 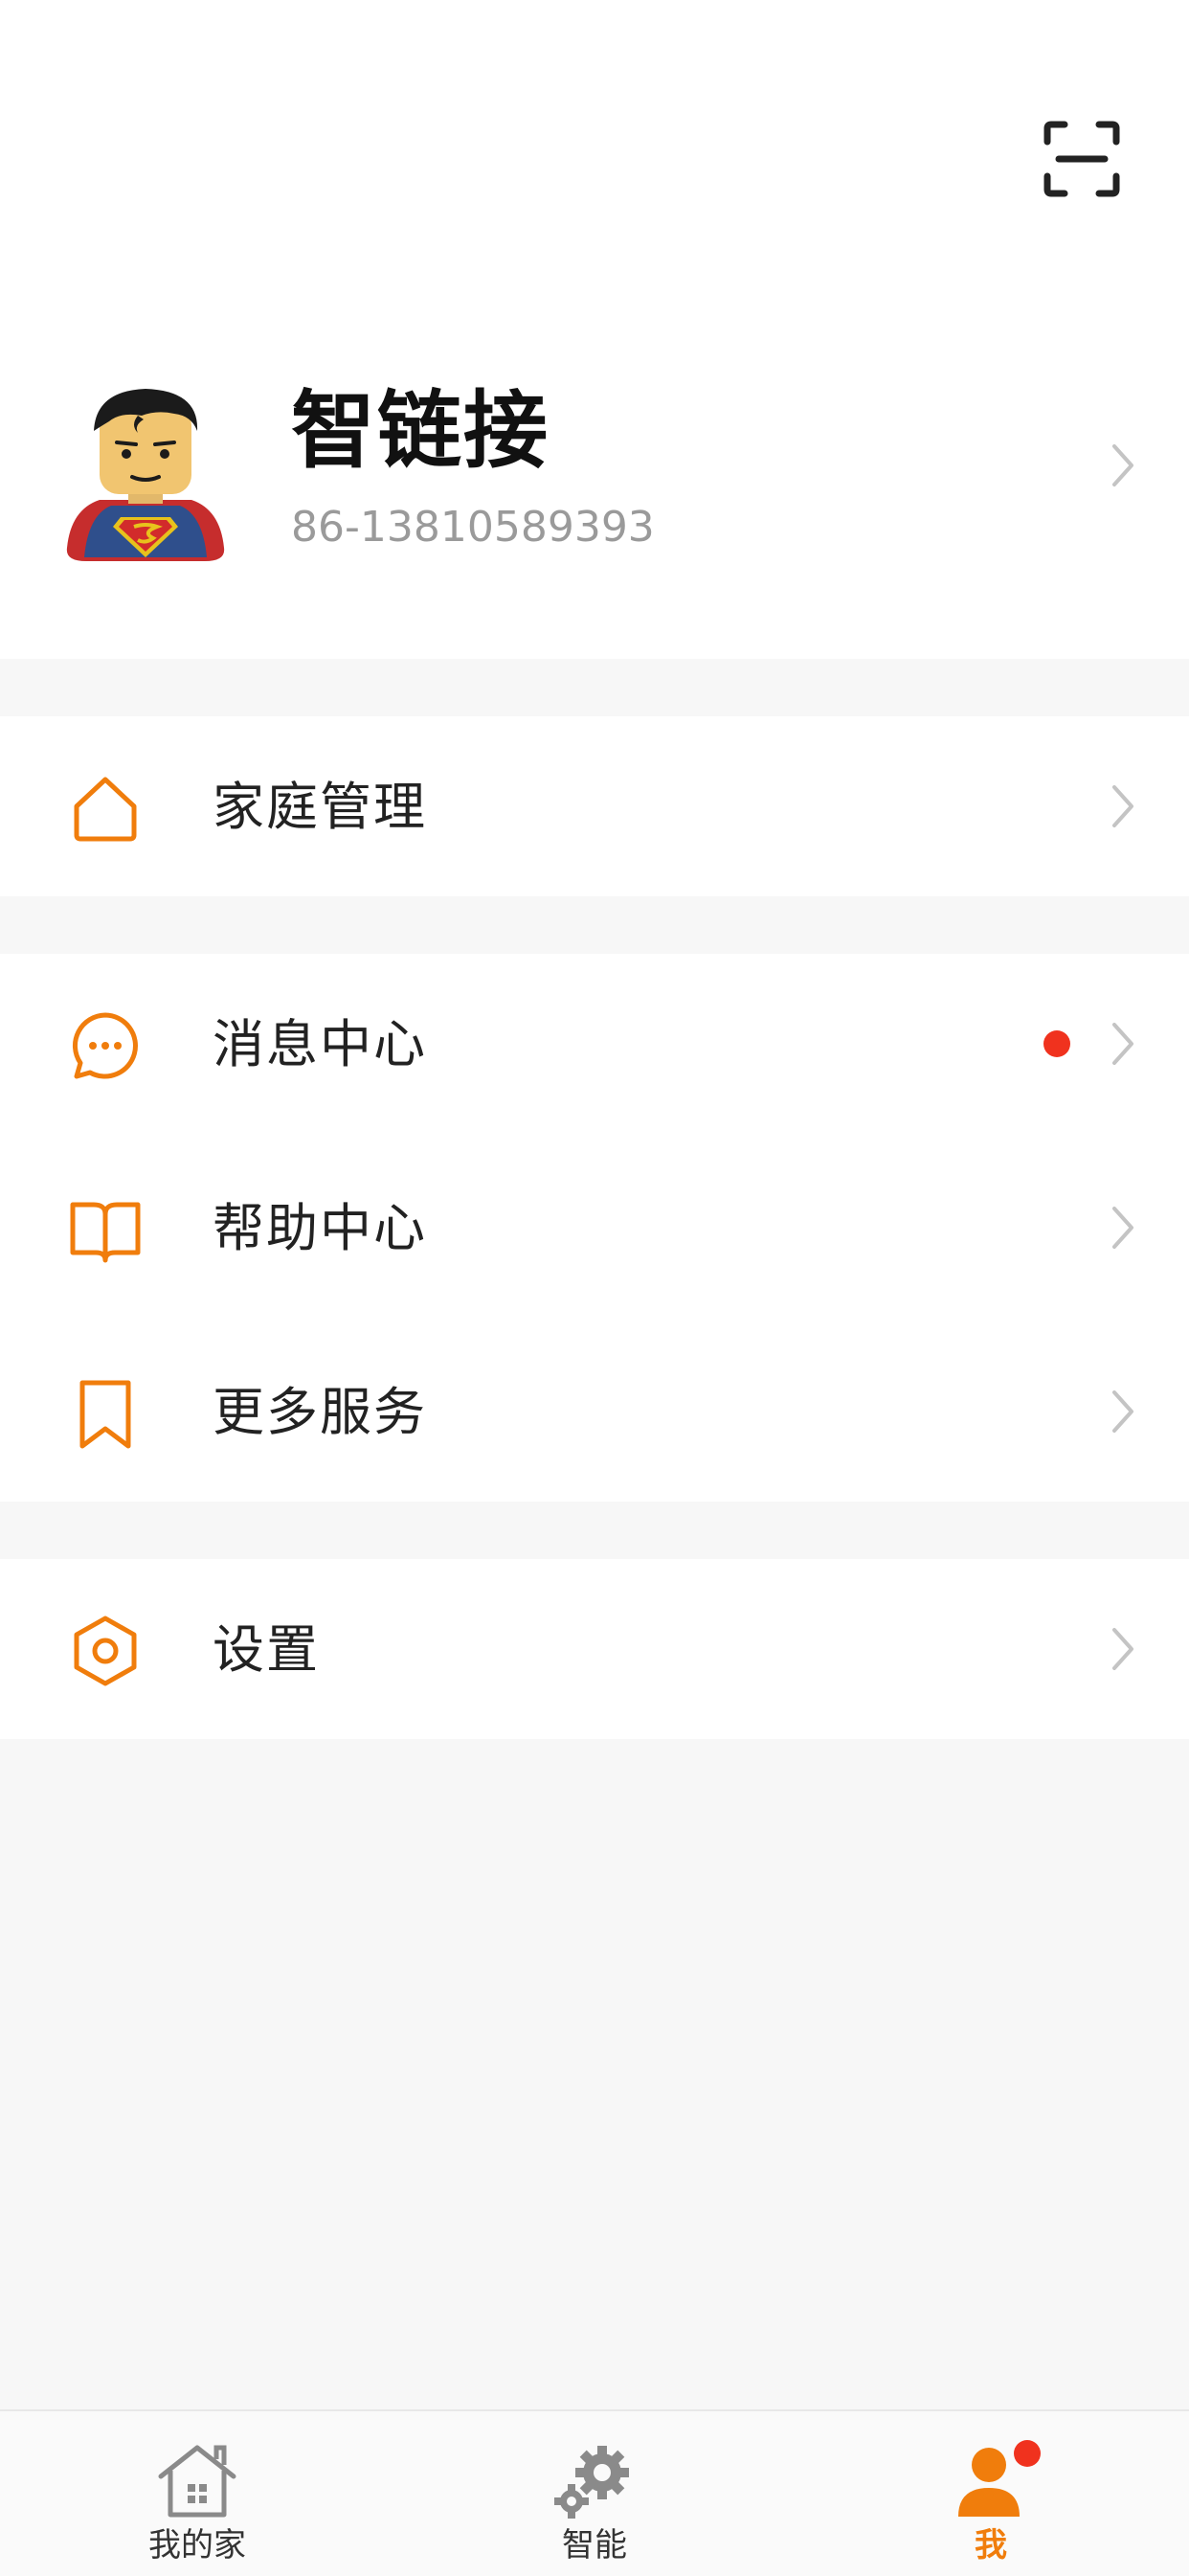 I want to click on menu-item-message-center: 消息中心, so click(x=594, y=1044).